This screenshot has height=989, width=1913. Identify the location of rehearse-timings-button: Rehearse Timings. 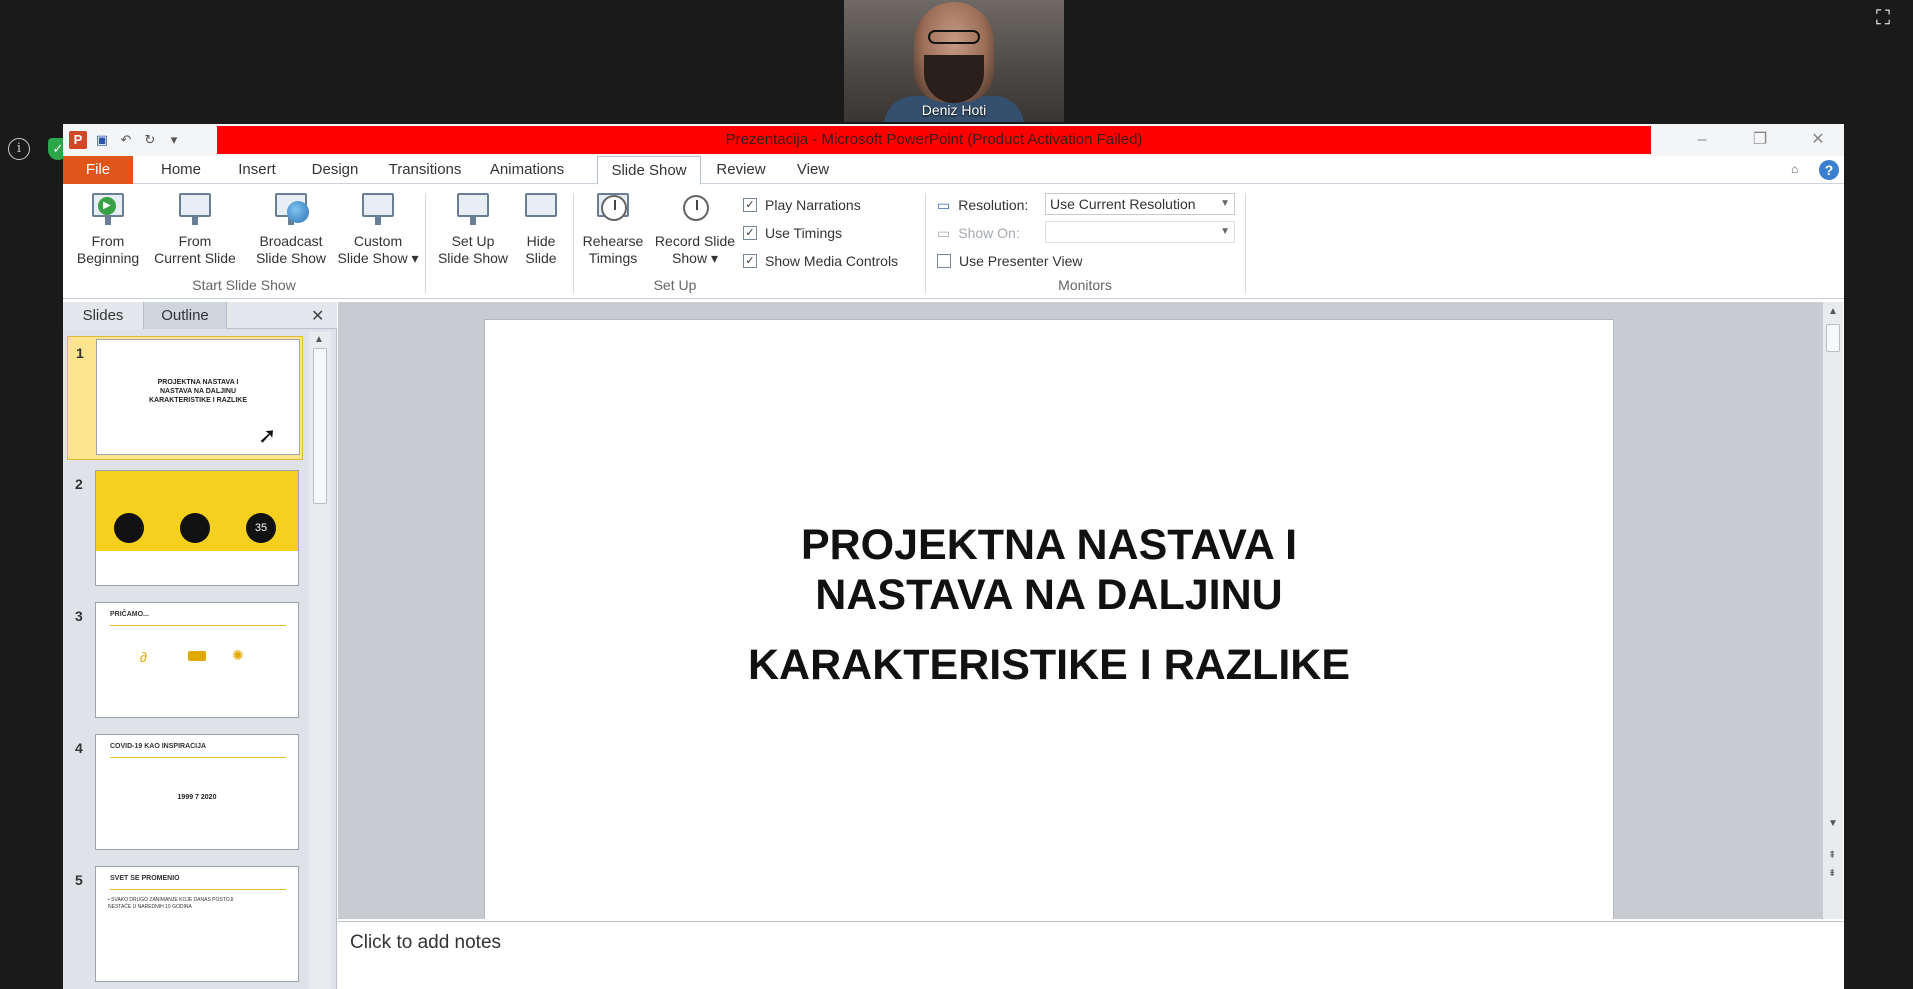
(613, 228).